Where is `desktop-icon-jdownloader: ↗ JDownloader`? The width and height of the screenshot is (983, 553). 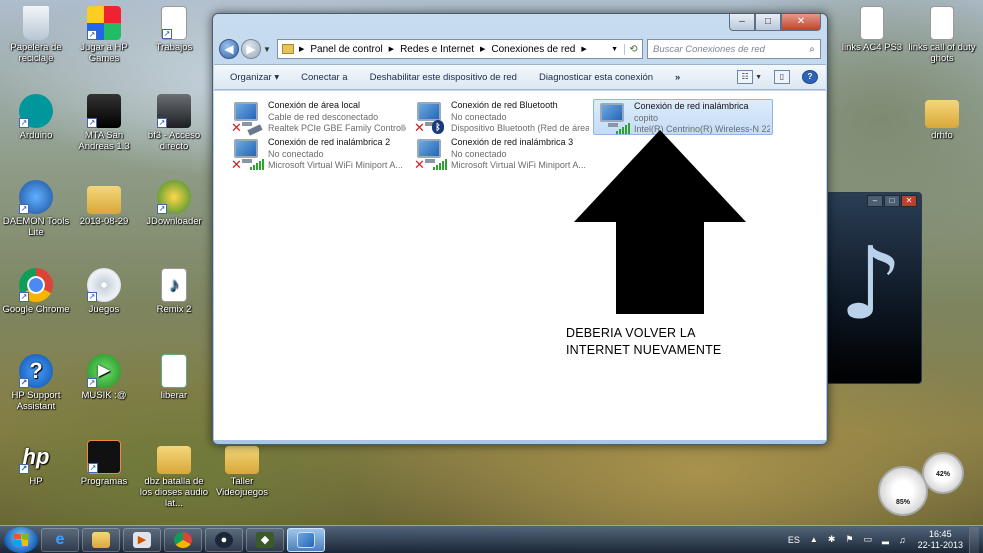 desktop-icon-jdownloader: ↗ JDownloader is located at coordinates (174, 203).